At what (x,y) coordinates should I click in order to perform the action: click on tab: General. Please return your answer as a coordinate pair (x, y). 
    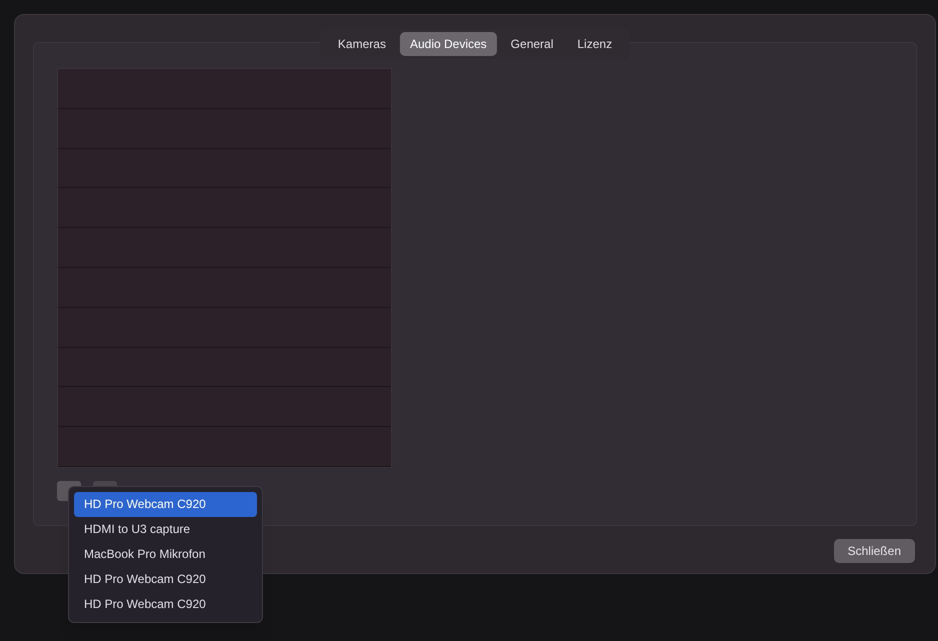
    Looking at the image, I should click on (532, 44).